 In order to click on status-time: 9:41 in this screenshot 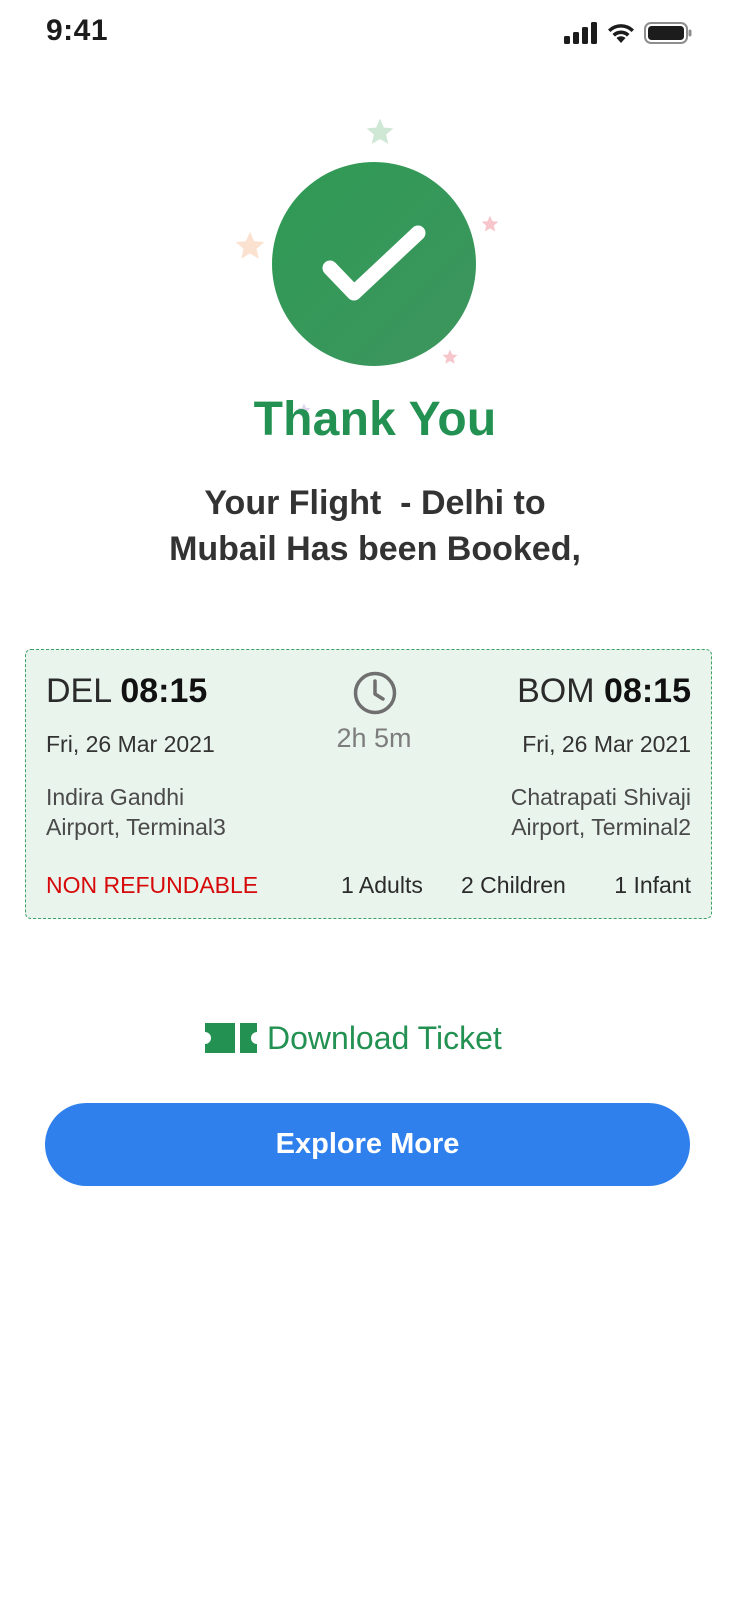, I will do `click(77, 30)`.